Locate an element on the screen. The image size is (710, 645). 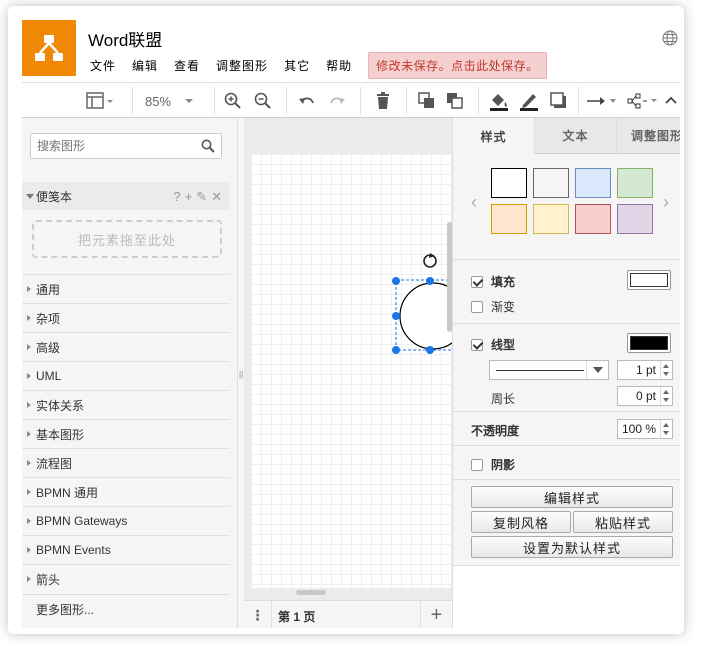
opacity-input: 100 % is located at coordinates (645, 429).